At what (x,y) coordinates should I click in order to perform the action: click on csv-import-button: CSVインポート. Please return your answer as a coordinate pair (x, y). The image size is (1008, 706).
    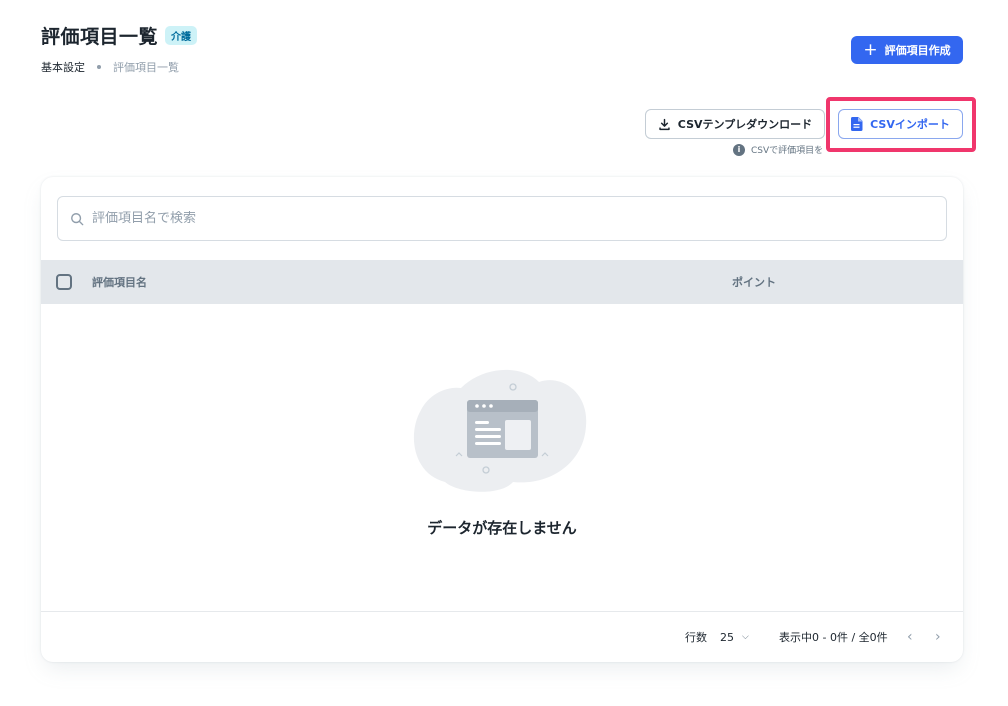
    Looking at the image, I should click on (900, 124).